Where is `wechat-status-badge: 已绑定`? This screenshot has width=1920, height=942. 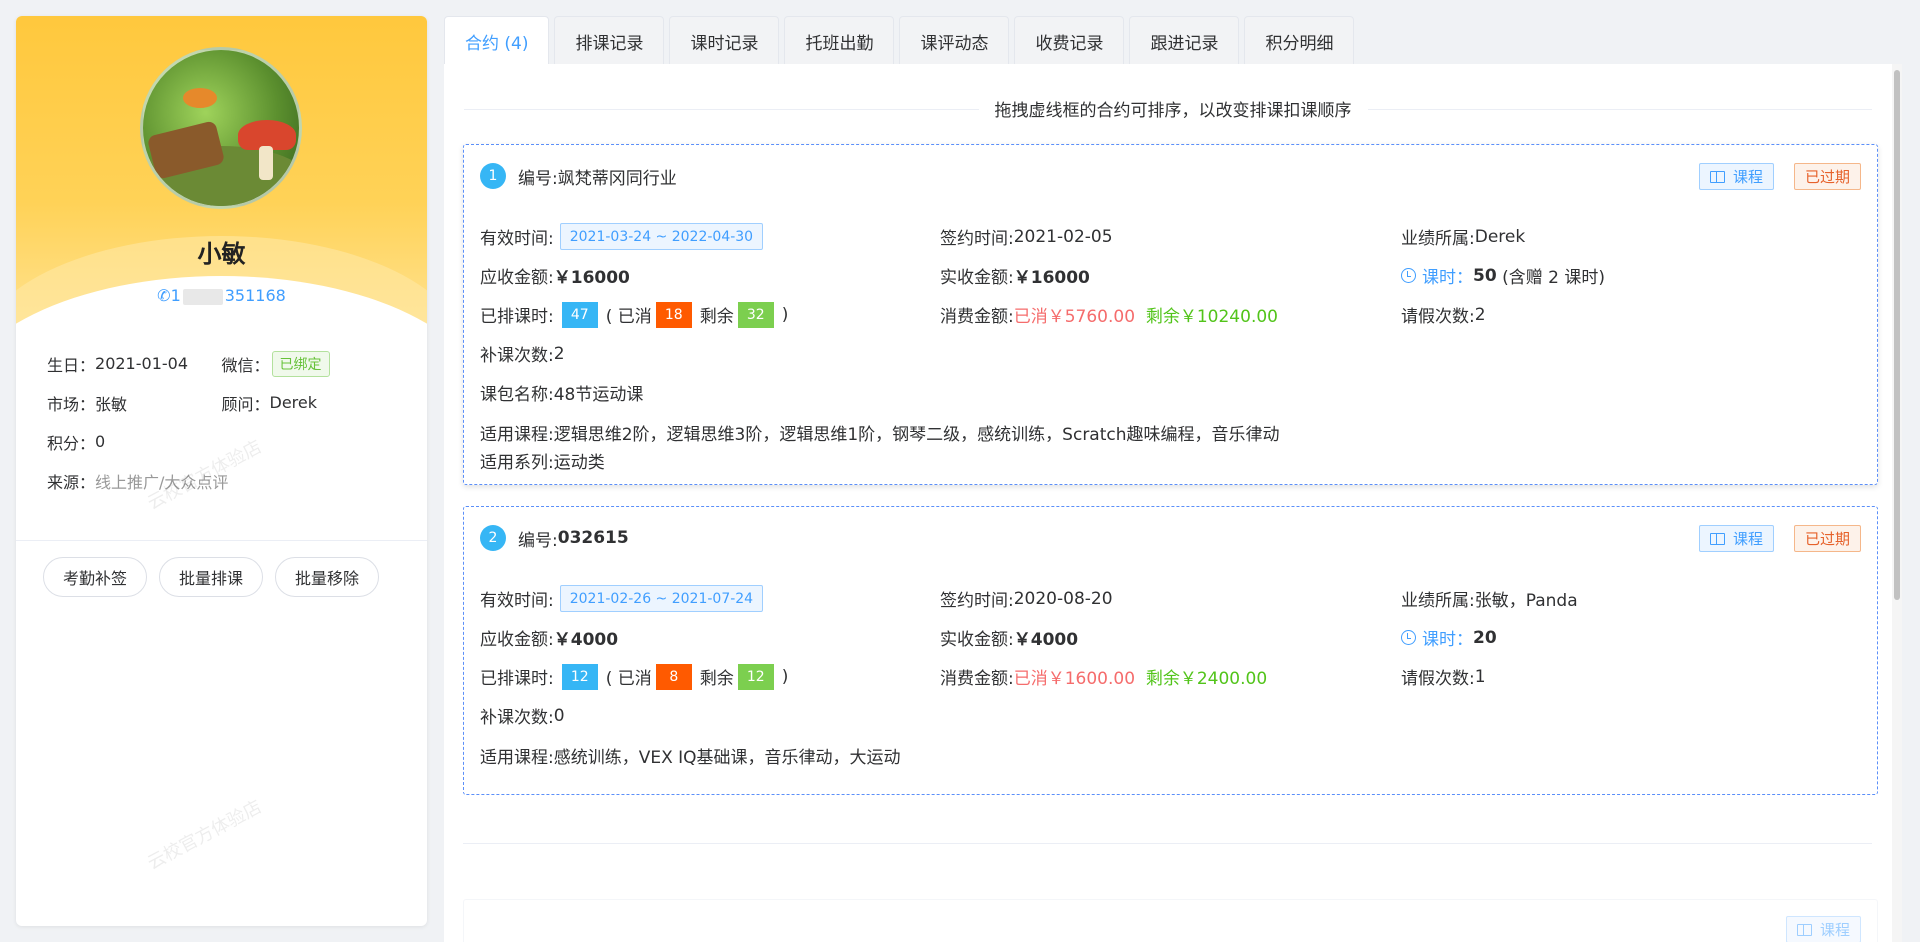 wechat-status-badge: 已绑定 is located at coordinates (300, 363).